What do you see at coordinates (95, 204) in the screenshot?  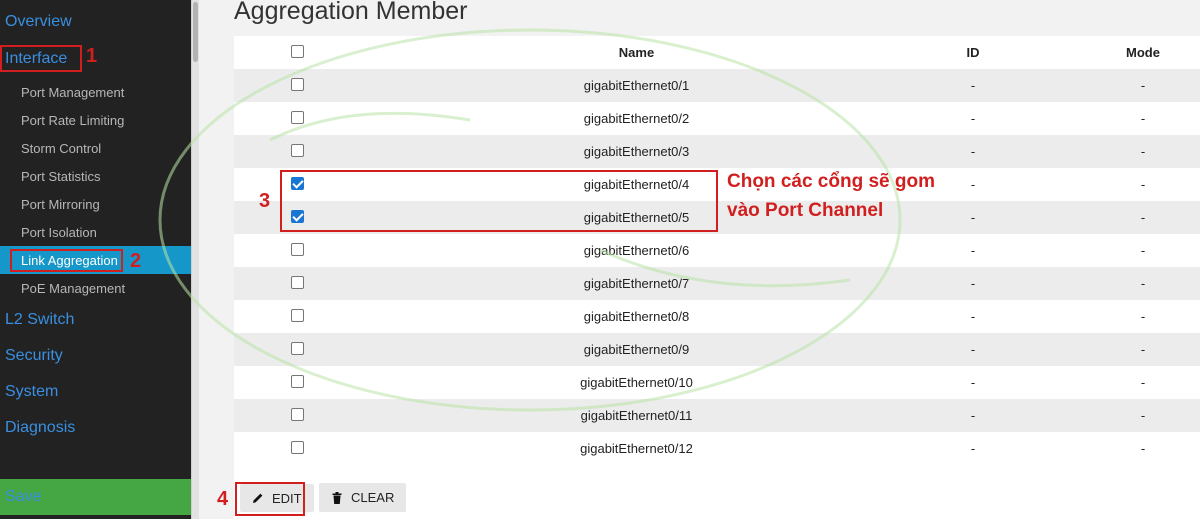 I see `sidebar-item-port-mirroring: Port Mirroring` at bounding box center [95, 204].